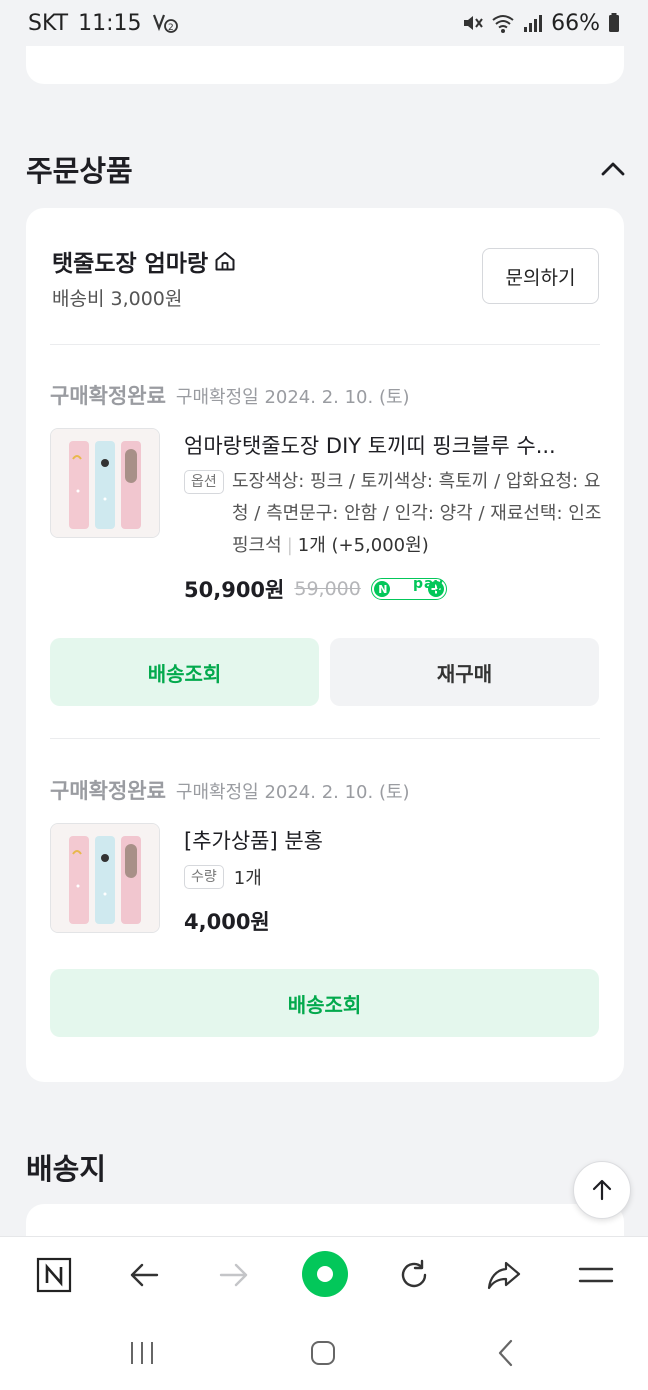 The width and height of the screenshot is (648, 1390). Describe the element at coordinates (247, 878) in the screenshot. I see `quantity-value: 1개` at that location.